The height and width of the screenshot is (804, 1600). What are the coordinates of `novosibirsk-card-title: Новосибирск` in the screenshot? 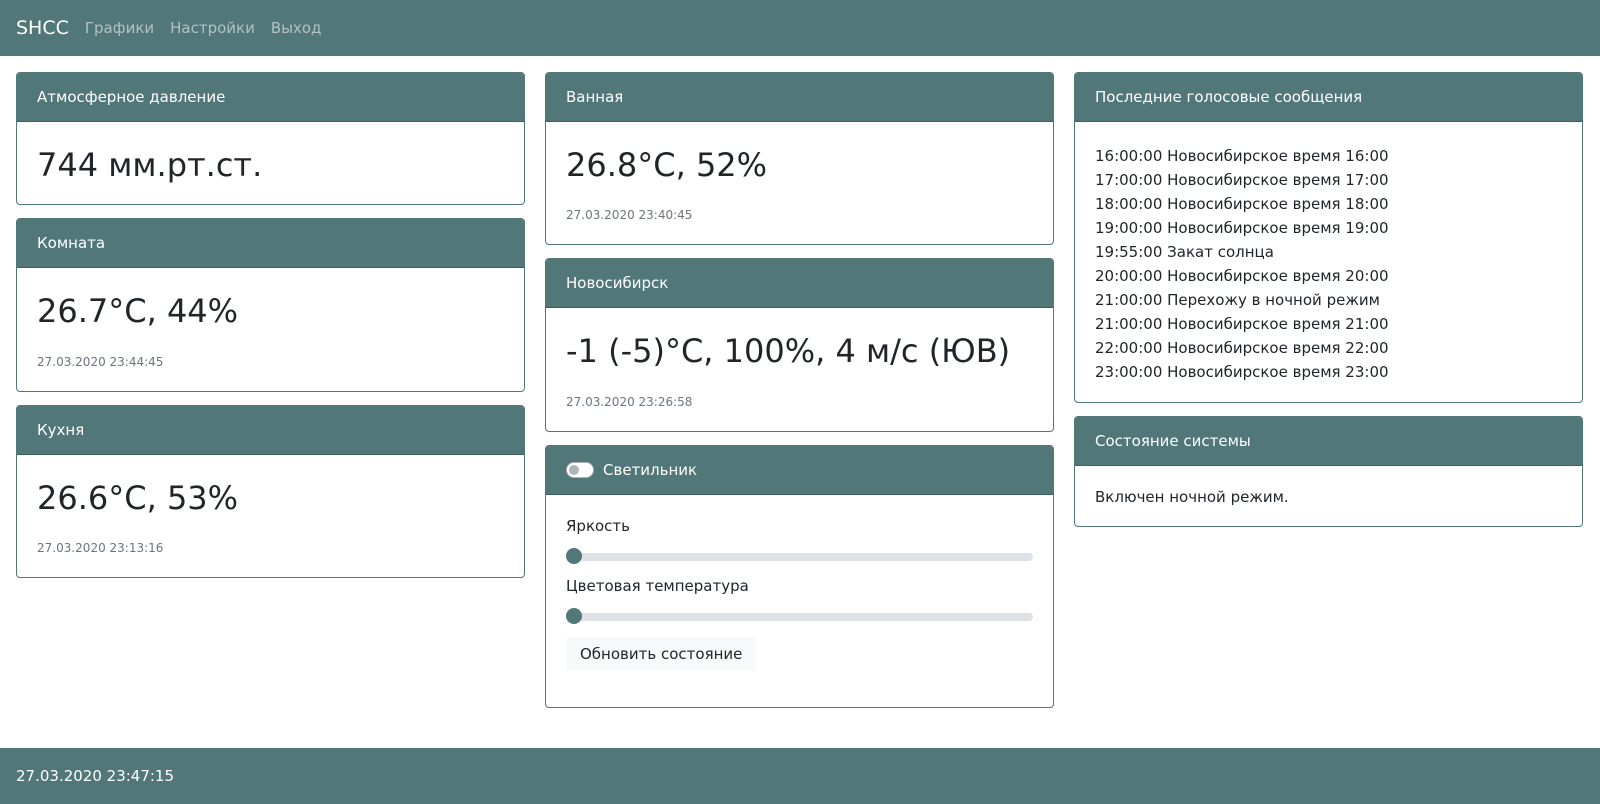 It's located at (799, 284).